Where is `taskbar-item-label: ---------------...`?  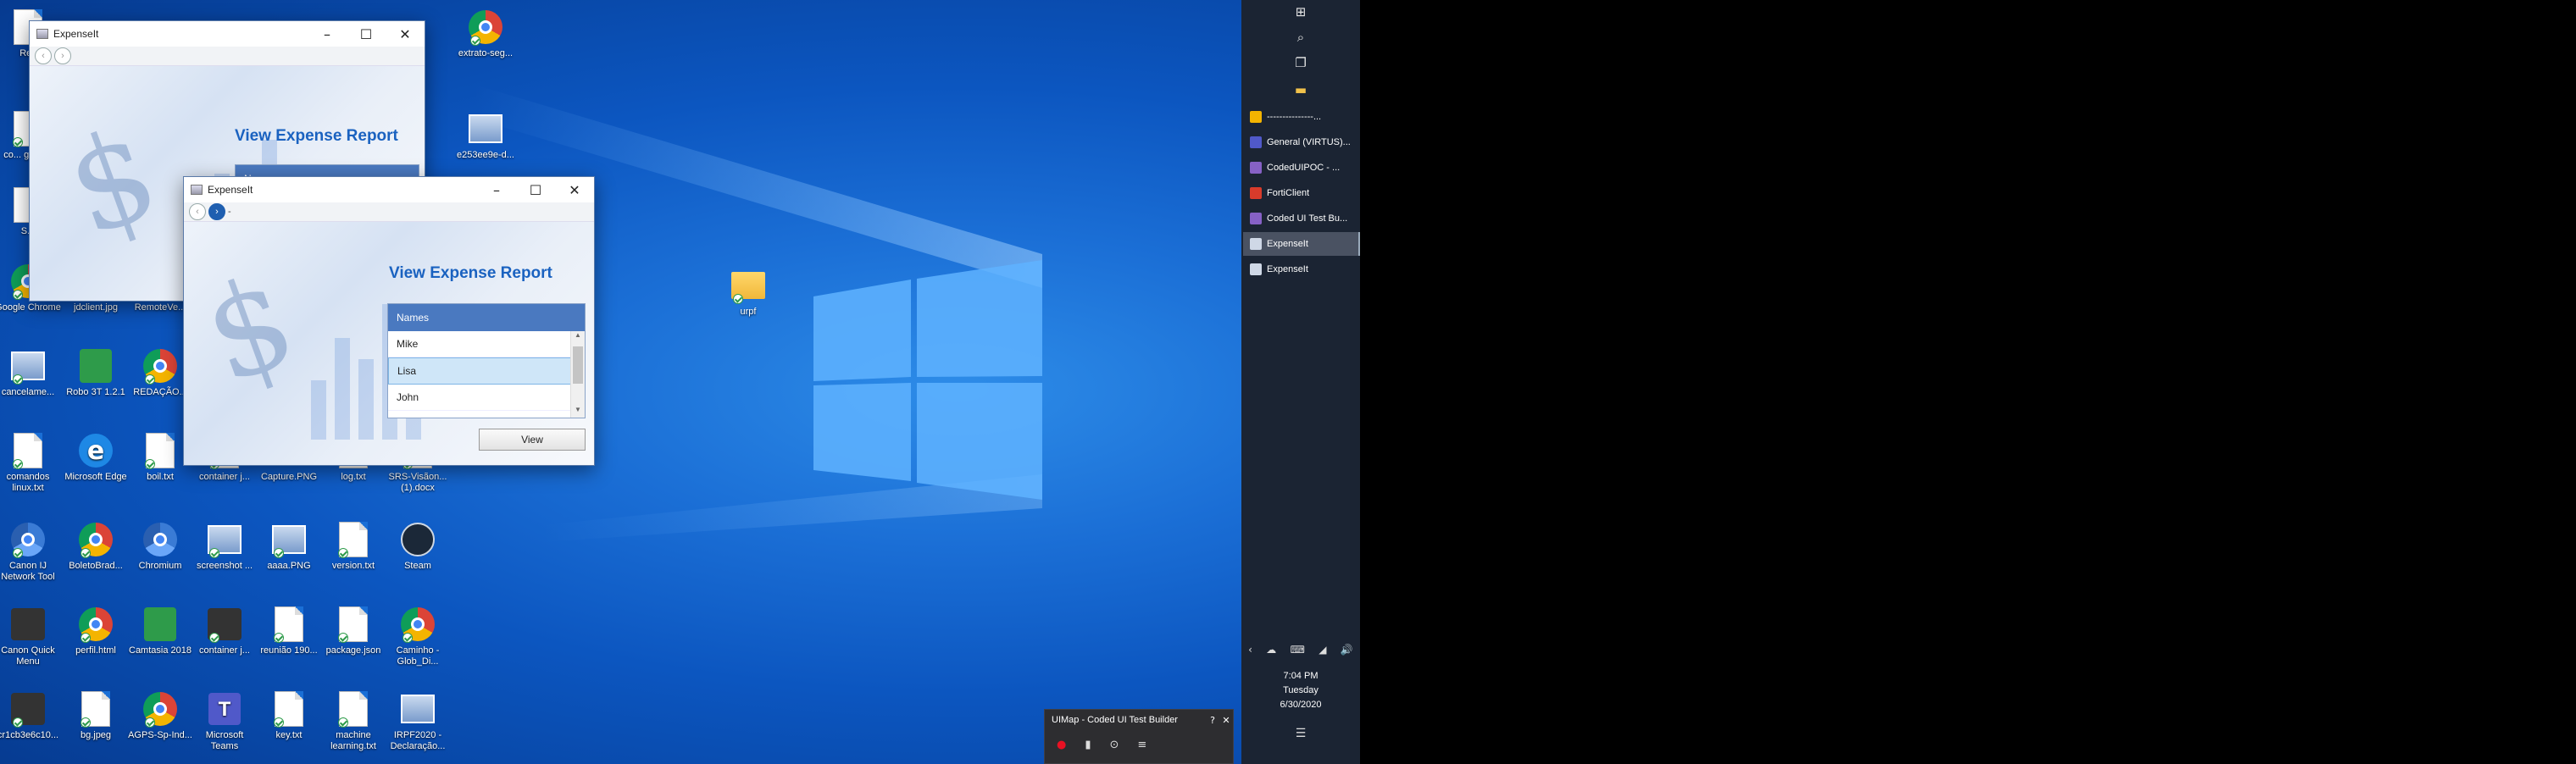 taskbar-item-label: ---------------... is located at coordinates (1294, 117).